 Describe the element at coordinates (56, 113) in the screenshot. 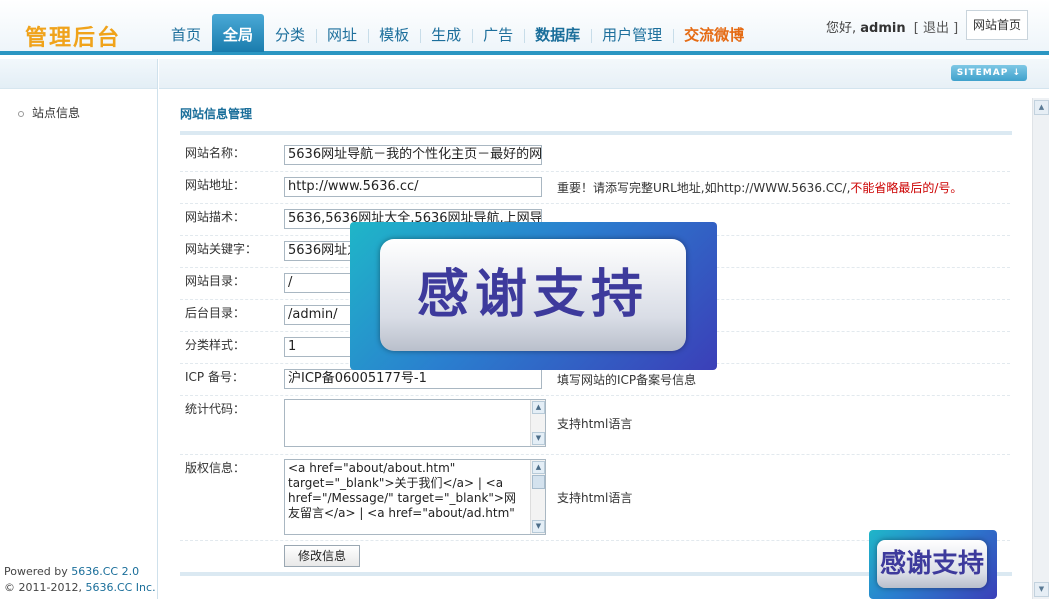

I see `sidebar-item-label: 站点信息` at that location.